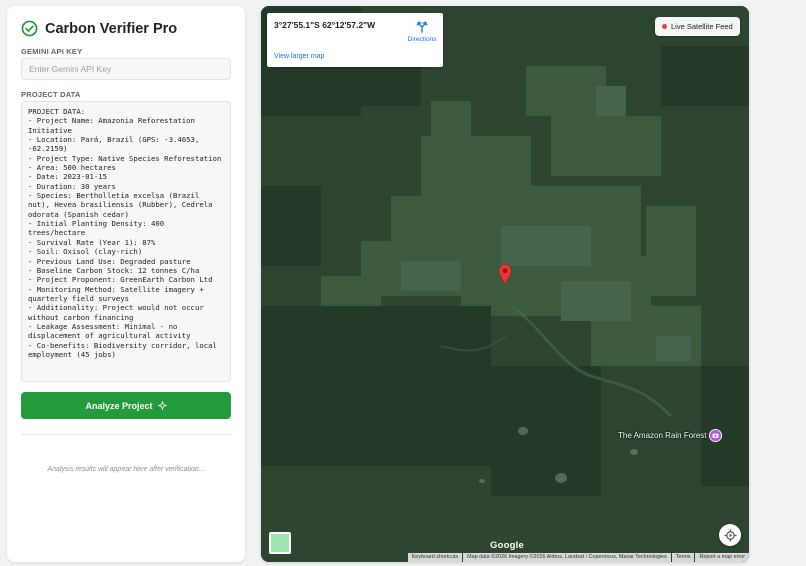 The width and height of the screenshot is (806, 566). Describe the element at coordinates (422, 39) in the screenshot. I see `directions-label: Directions` at that location.